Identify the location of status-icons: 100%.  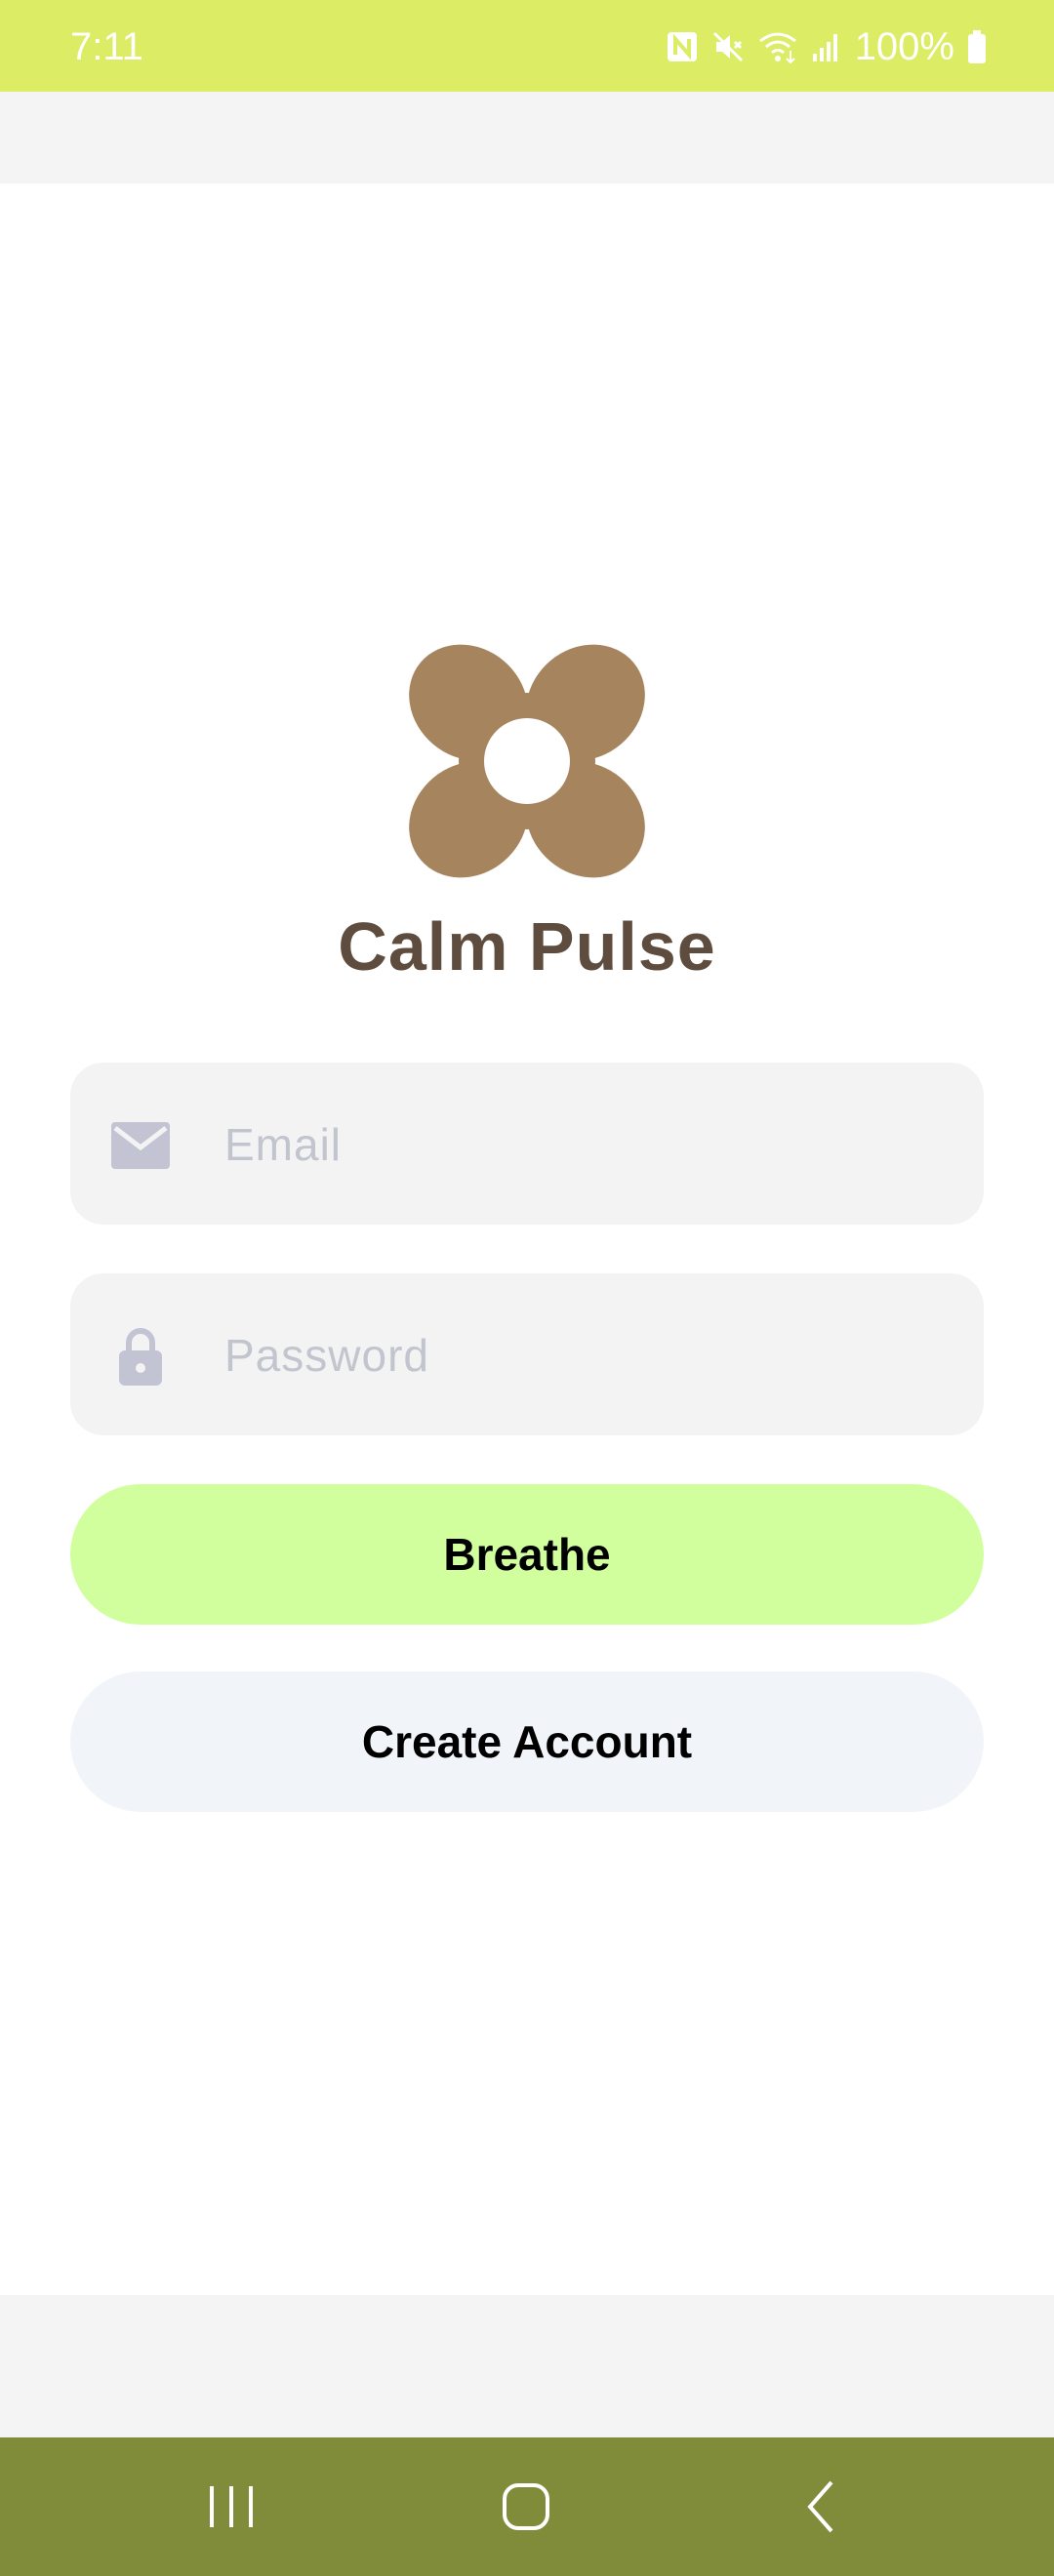
(827, 46).